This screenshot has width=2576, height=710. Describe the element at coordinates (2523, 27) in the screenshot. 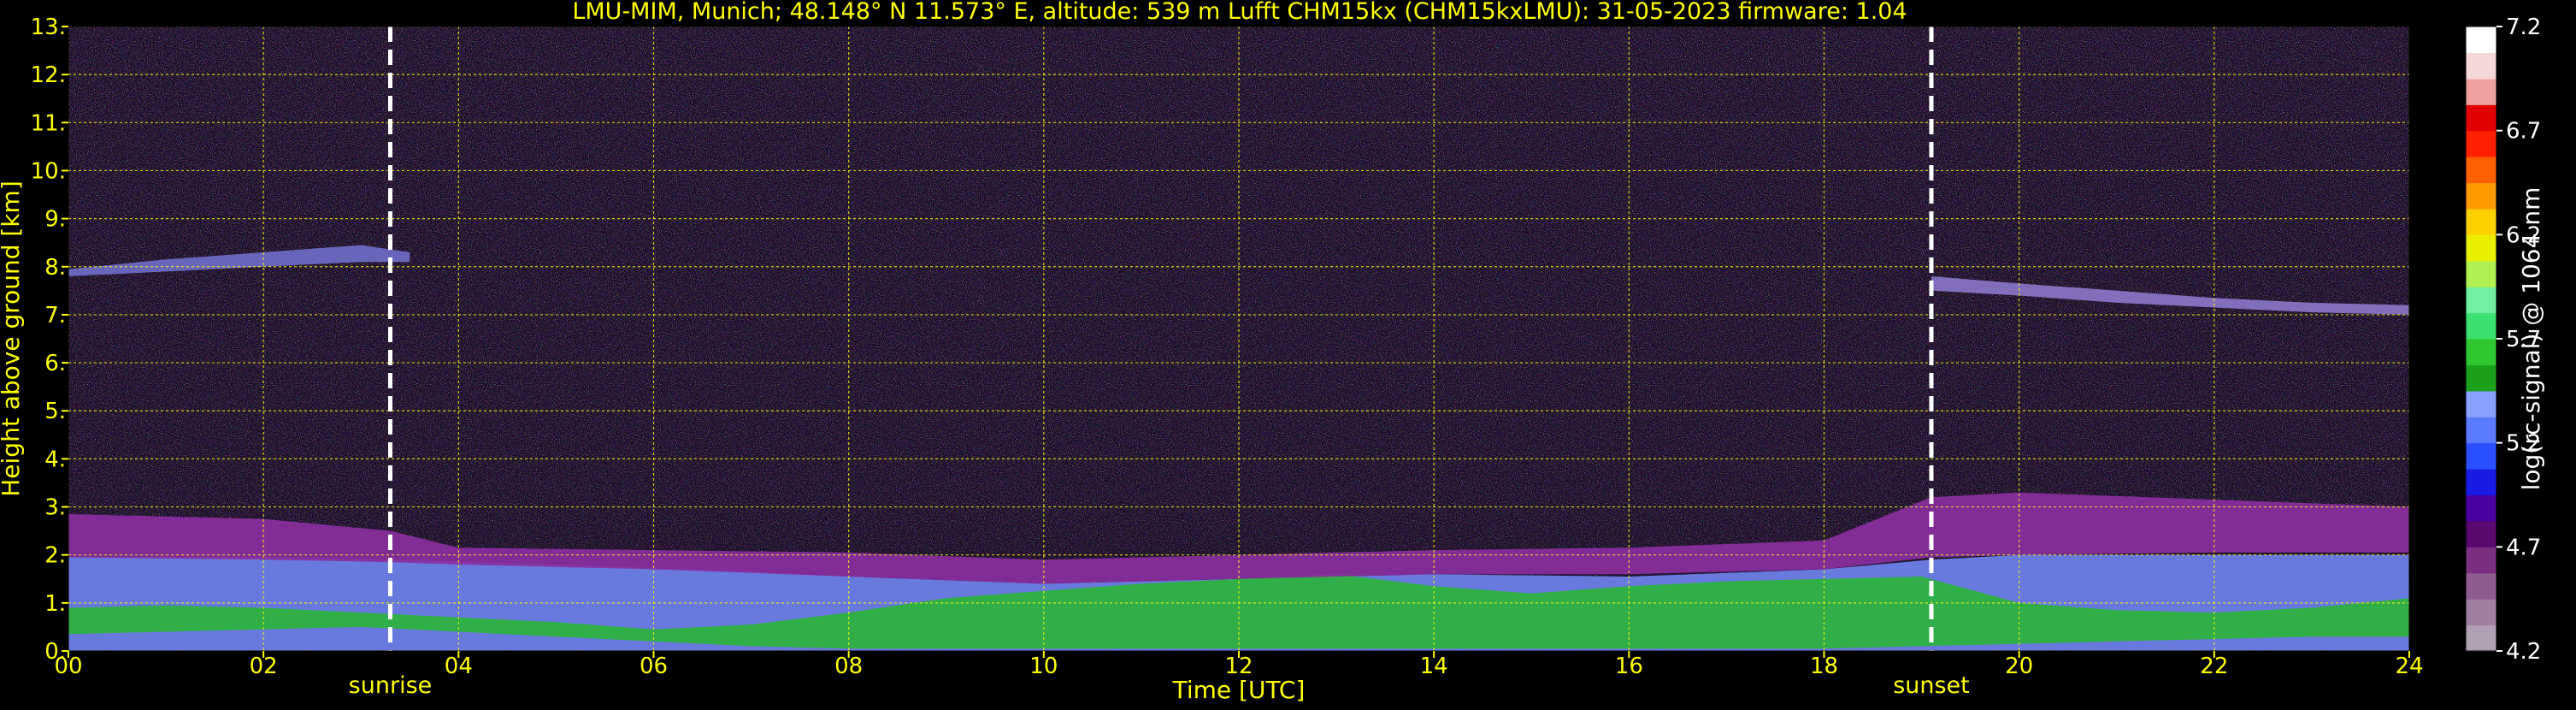

I see `colorbar-tick-label: 7.2` at that location.